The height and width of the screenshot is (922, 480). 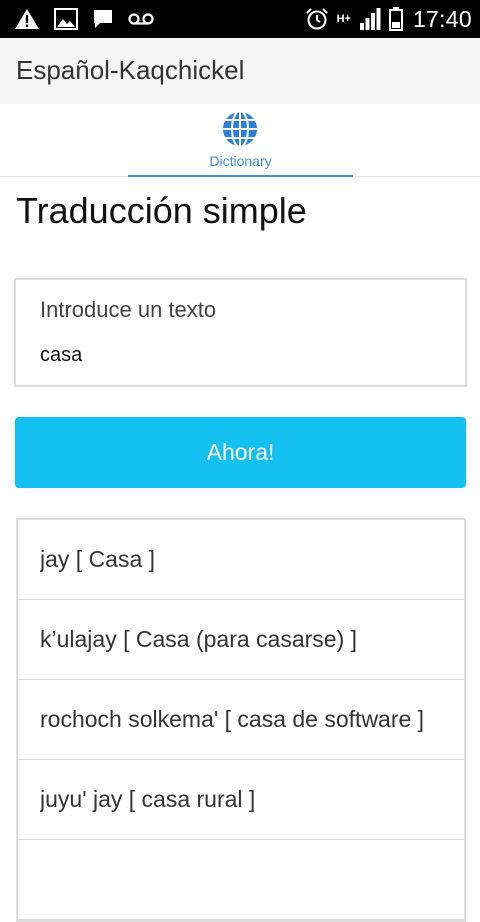 What do you see at coordinates (395, 19) in the screenshot?
I see `battery-icon` at bounding box center [395, 19].